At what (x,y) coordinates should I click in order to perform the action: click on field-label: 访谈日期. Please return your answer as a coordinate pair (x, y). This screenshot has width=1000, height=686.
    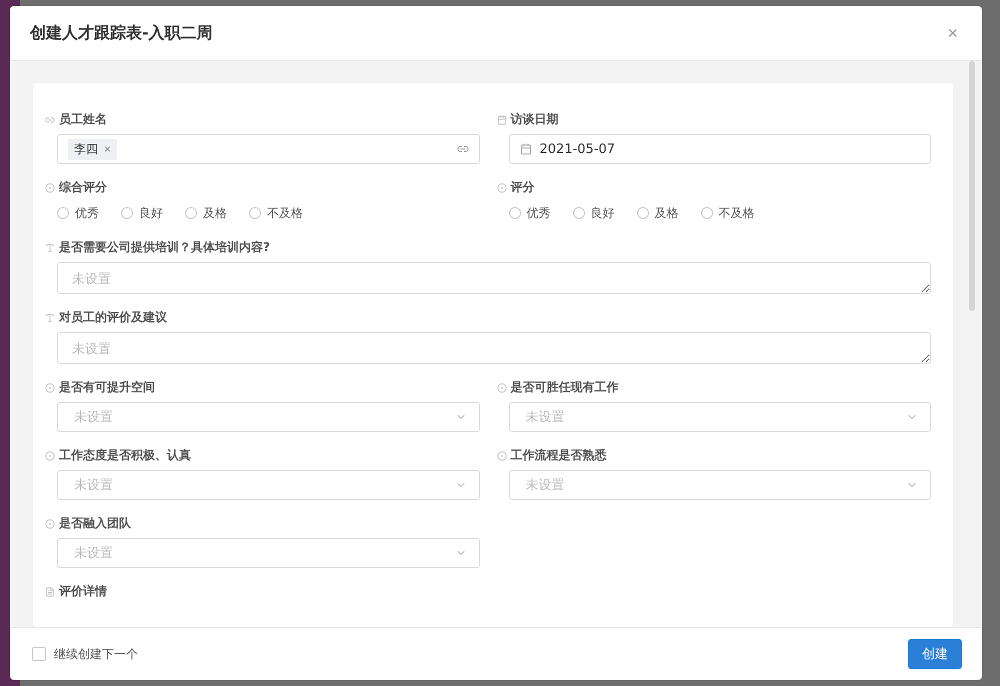
    Looking at the image, I should click on (534, 119).